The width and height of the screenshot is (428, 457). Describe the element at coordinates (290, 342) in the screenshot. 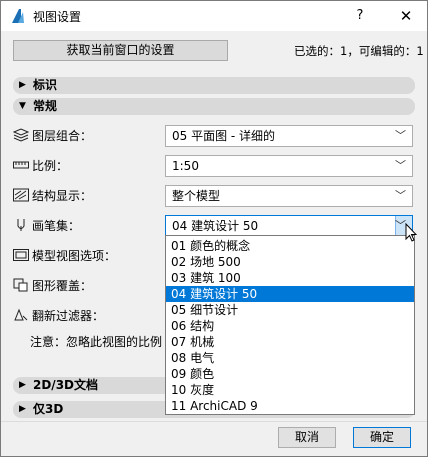

I see `dropdown-option: 07 机械` at that location.